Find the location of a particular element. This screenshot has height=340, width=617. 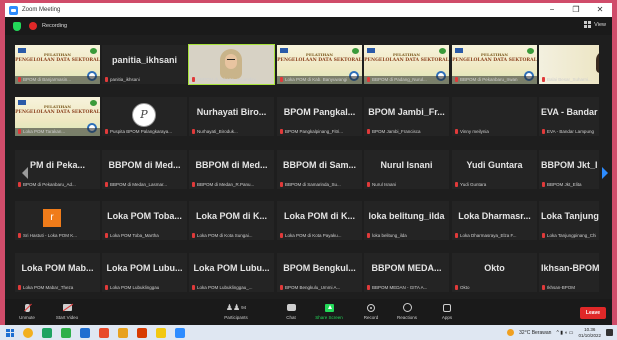

weather-text: 32°C Berawan is located at coordinates (535, 333).